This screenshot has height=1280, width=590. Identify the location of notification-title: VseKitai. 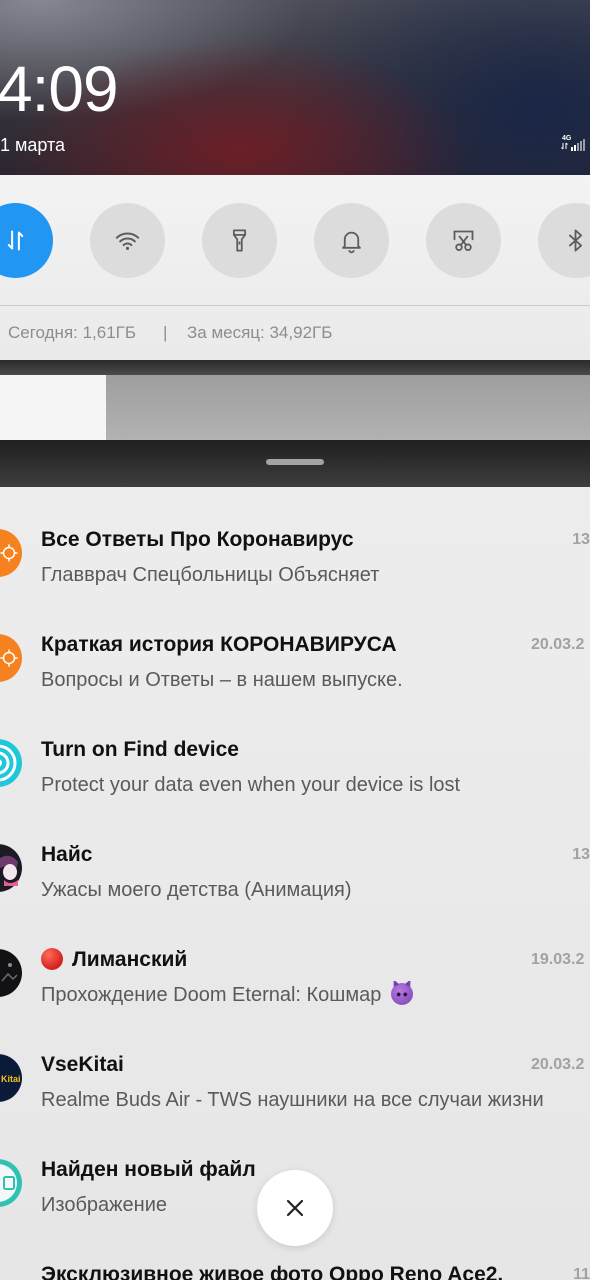
(82, 1064).